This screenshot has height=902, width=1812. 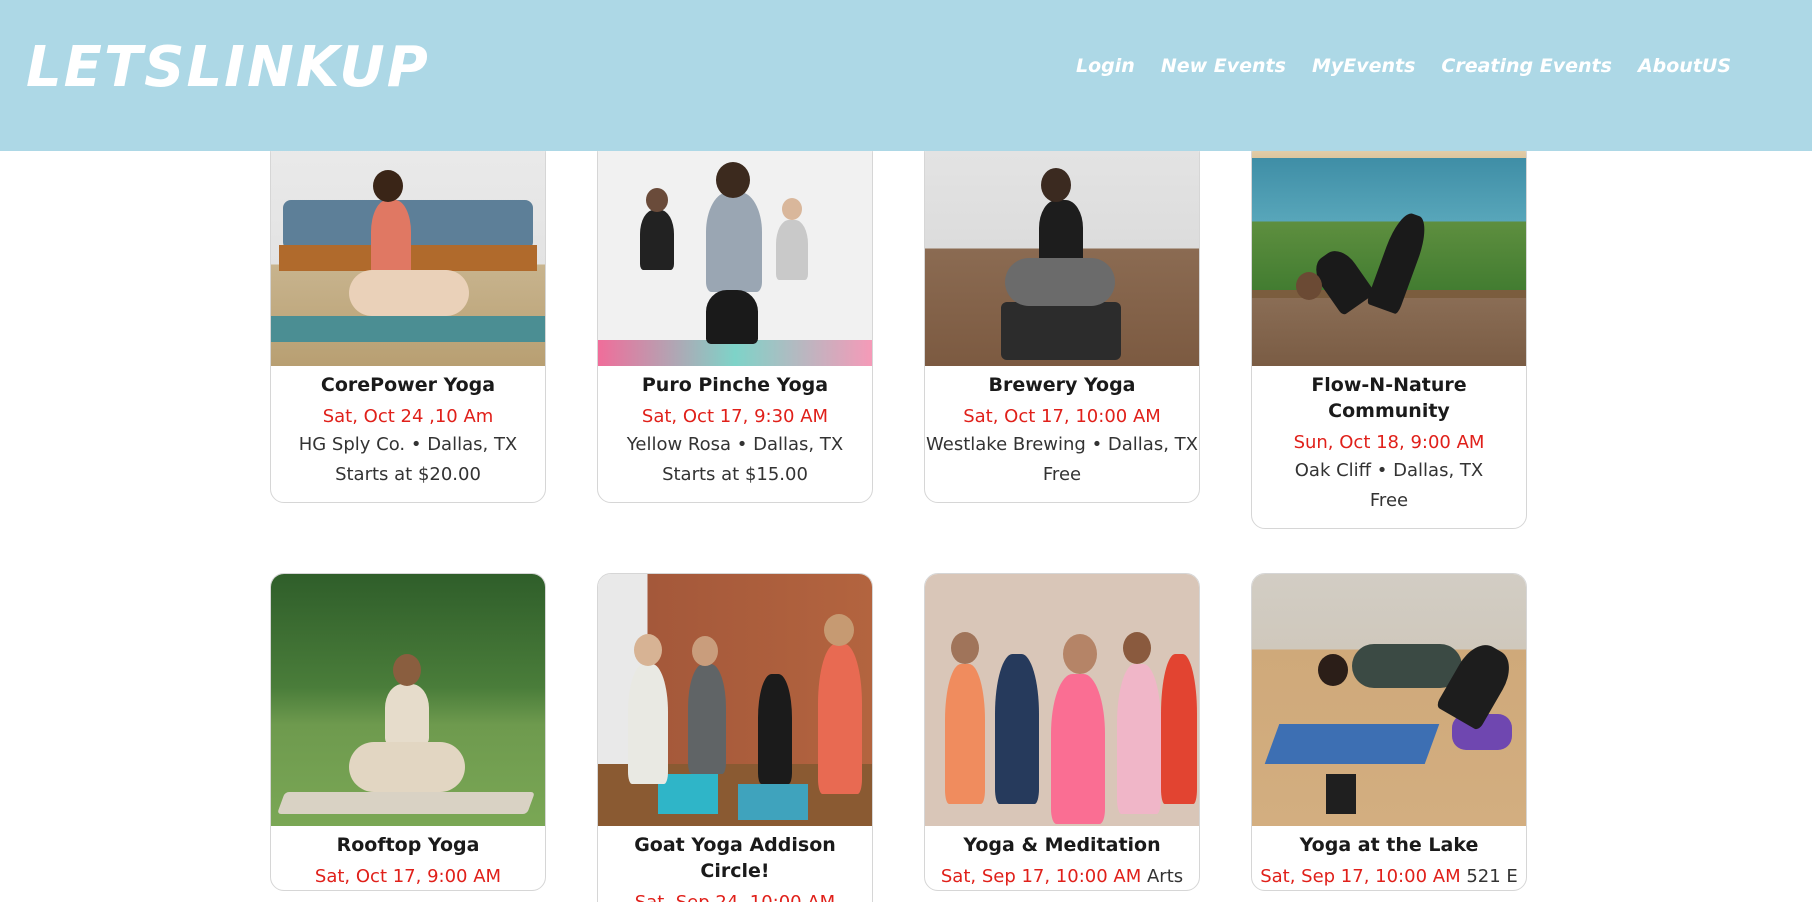 I want to click on nav-new-events: New Events, so click(x=1223, y=66).